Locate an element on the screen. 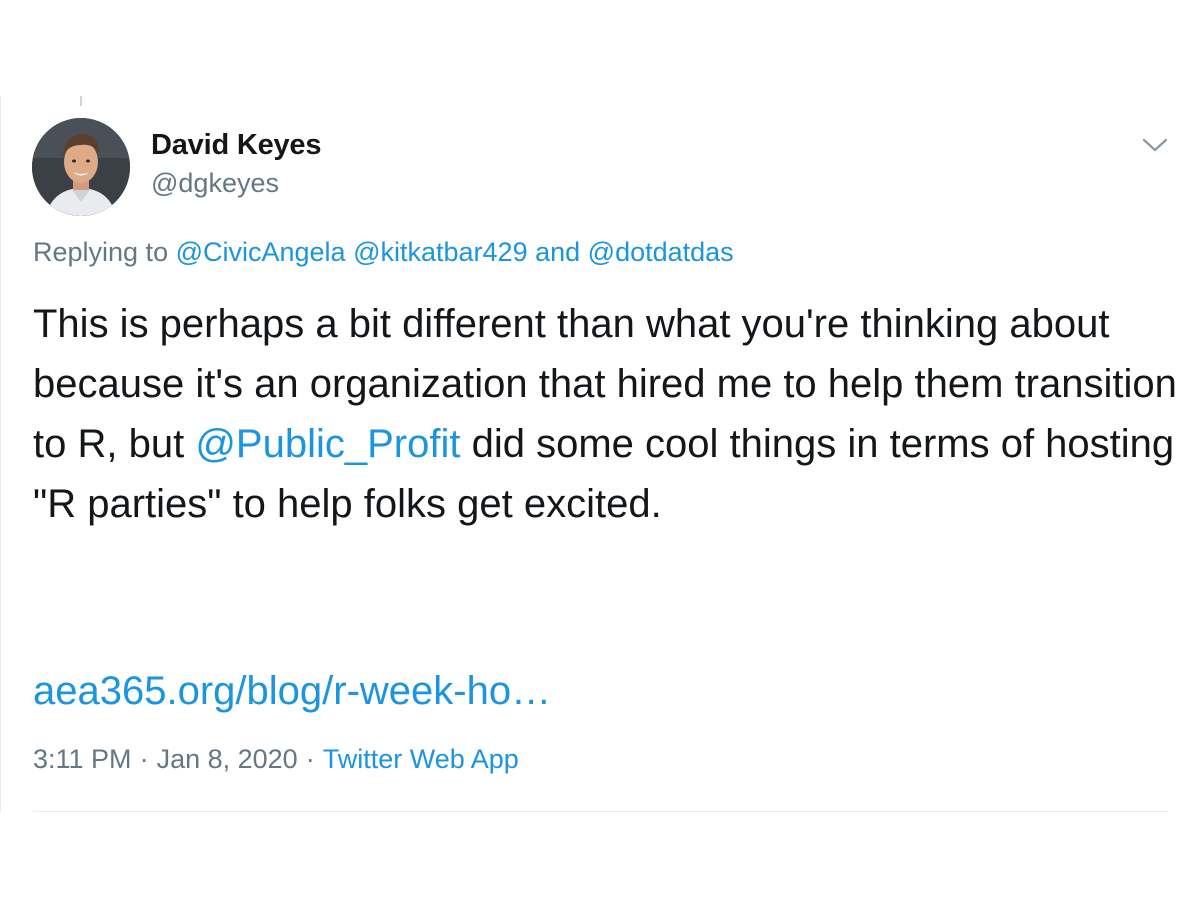  left-border is located at coordinates (0, 454).